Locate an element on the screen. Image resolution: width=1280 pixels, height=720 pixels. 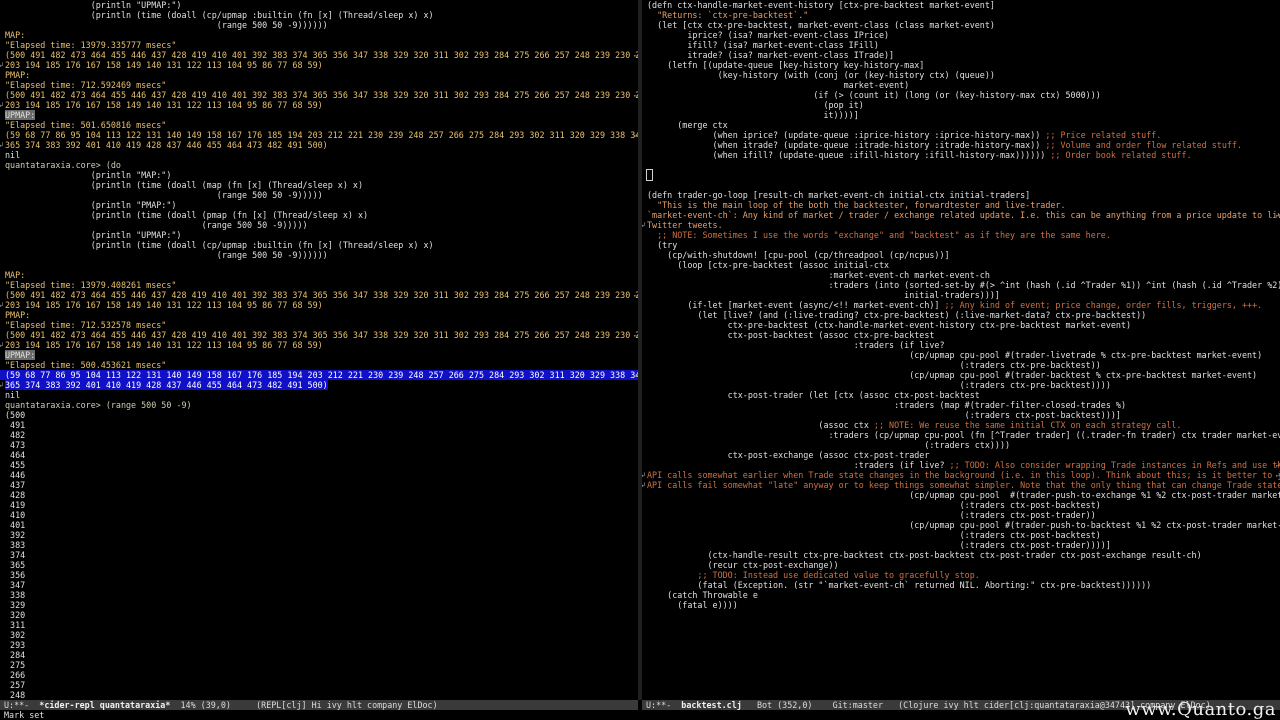
editor-line: ctx-post-exchange (assoc ctx-post-trader is located at coordinates (961, 455).